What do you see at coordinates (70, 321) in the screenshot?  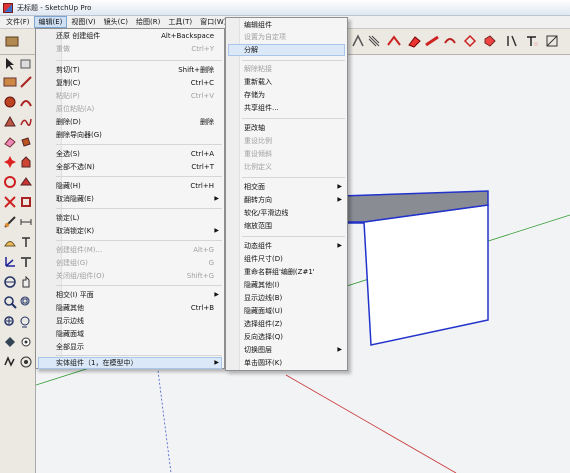 I see `menu-show-edges: 显示边线` at bounding box center [70, 321].